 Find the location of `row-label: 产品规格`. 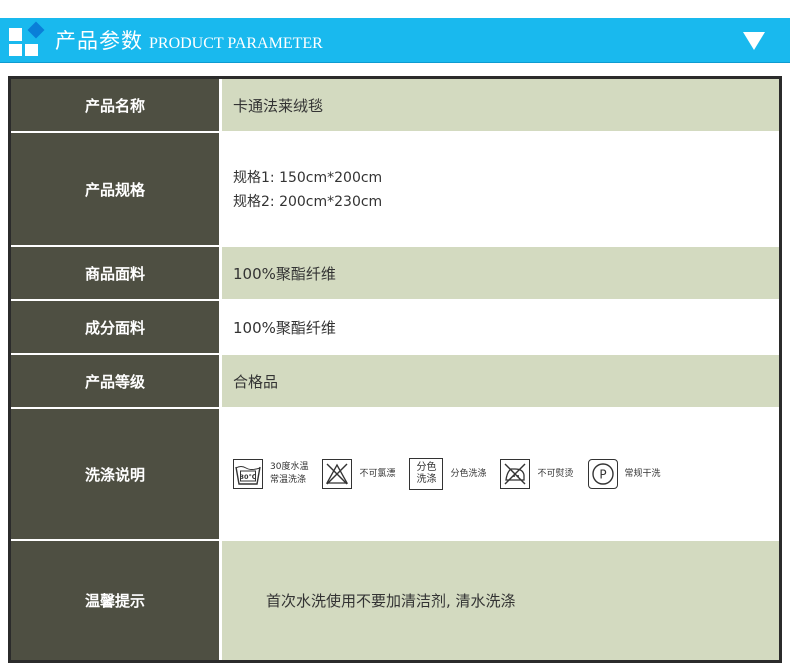

row-label: 产品规格 is located at coordinates (116, 189).